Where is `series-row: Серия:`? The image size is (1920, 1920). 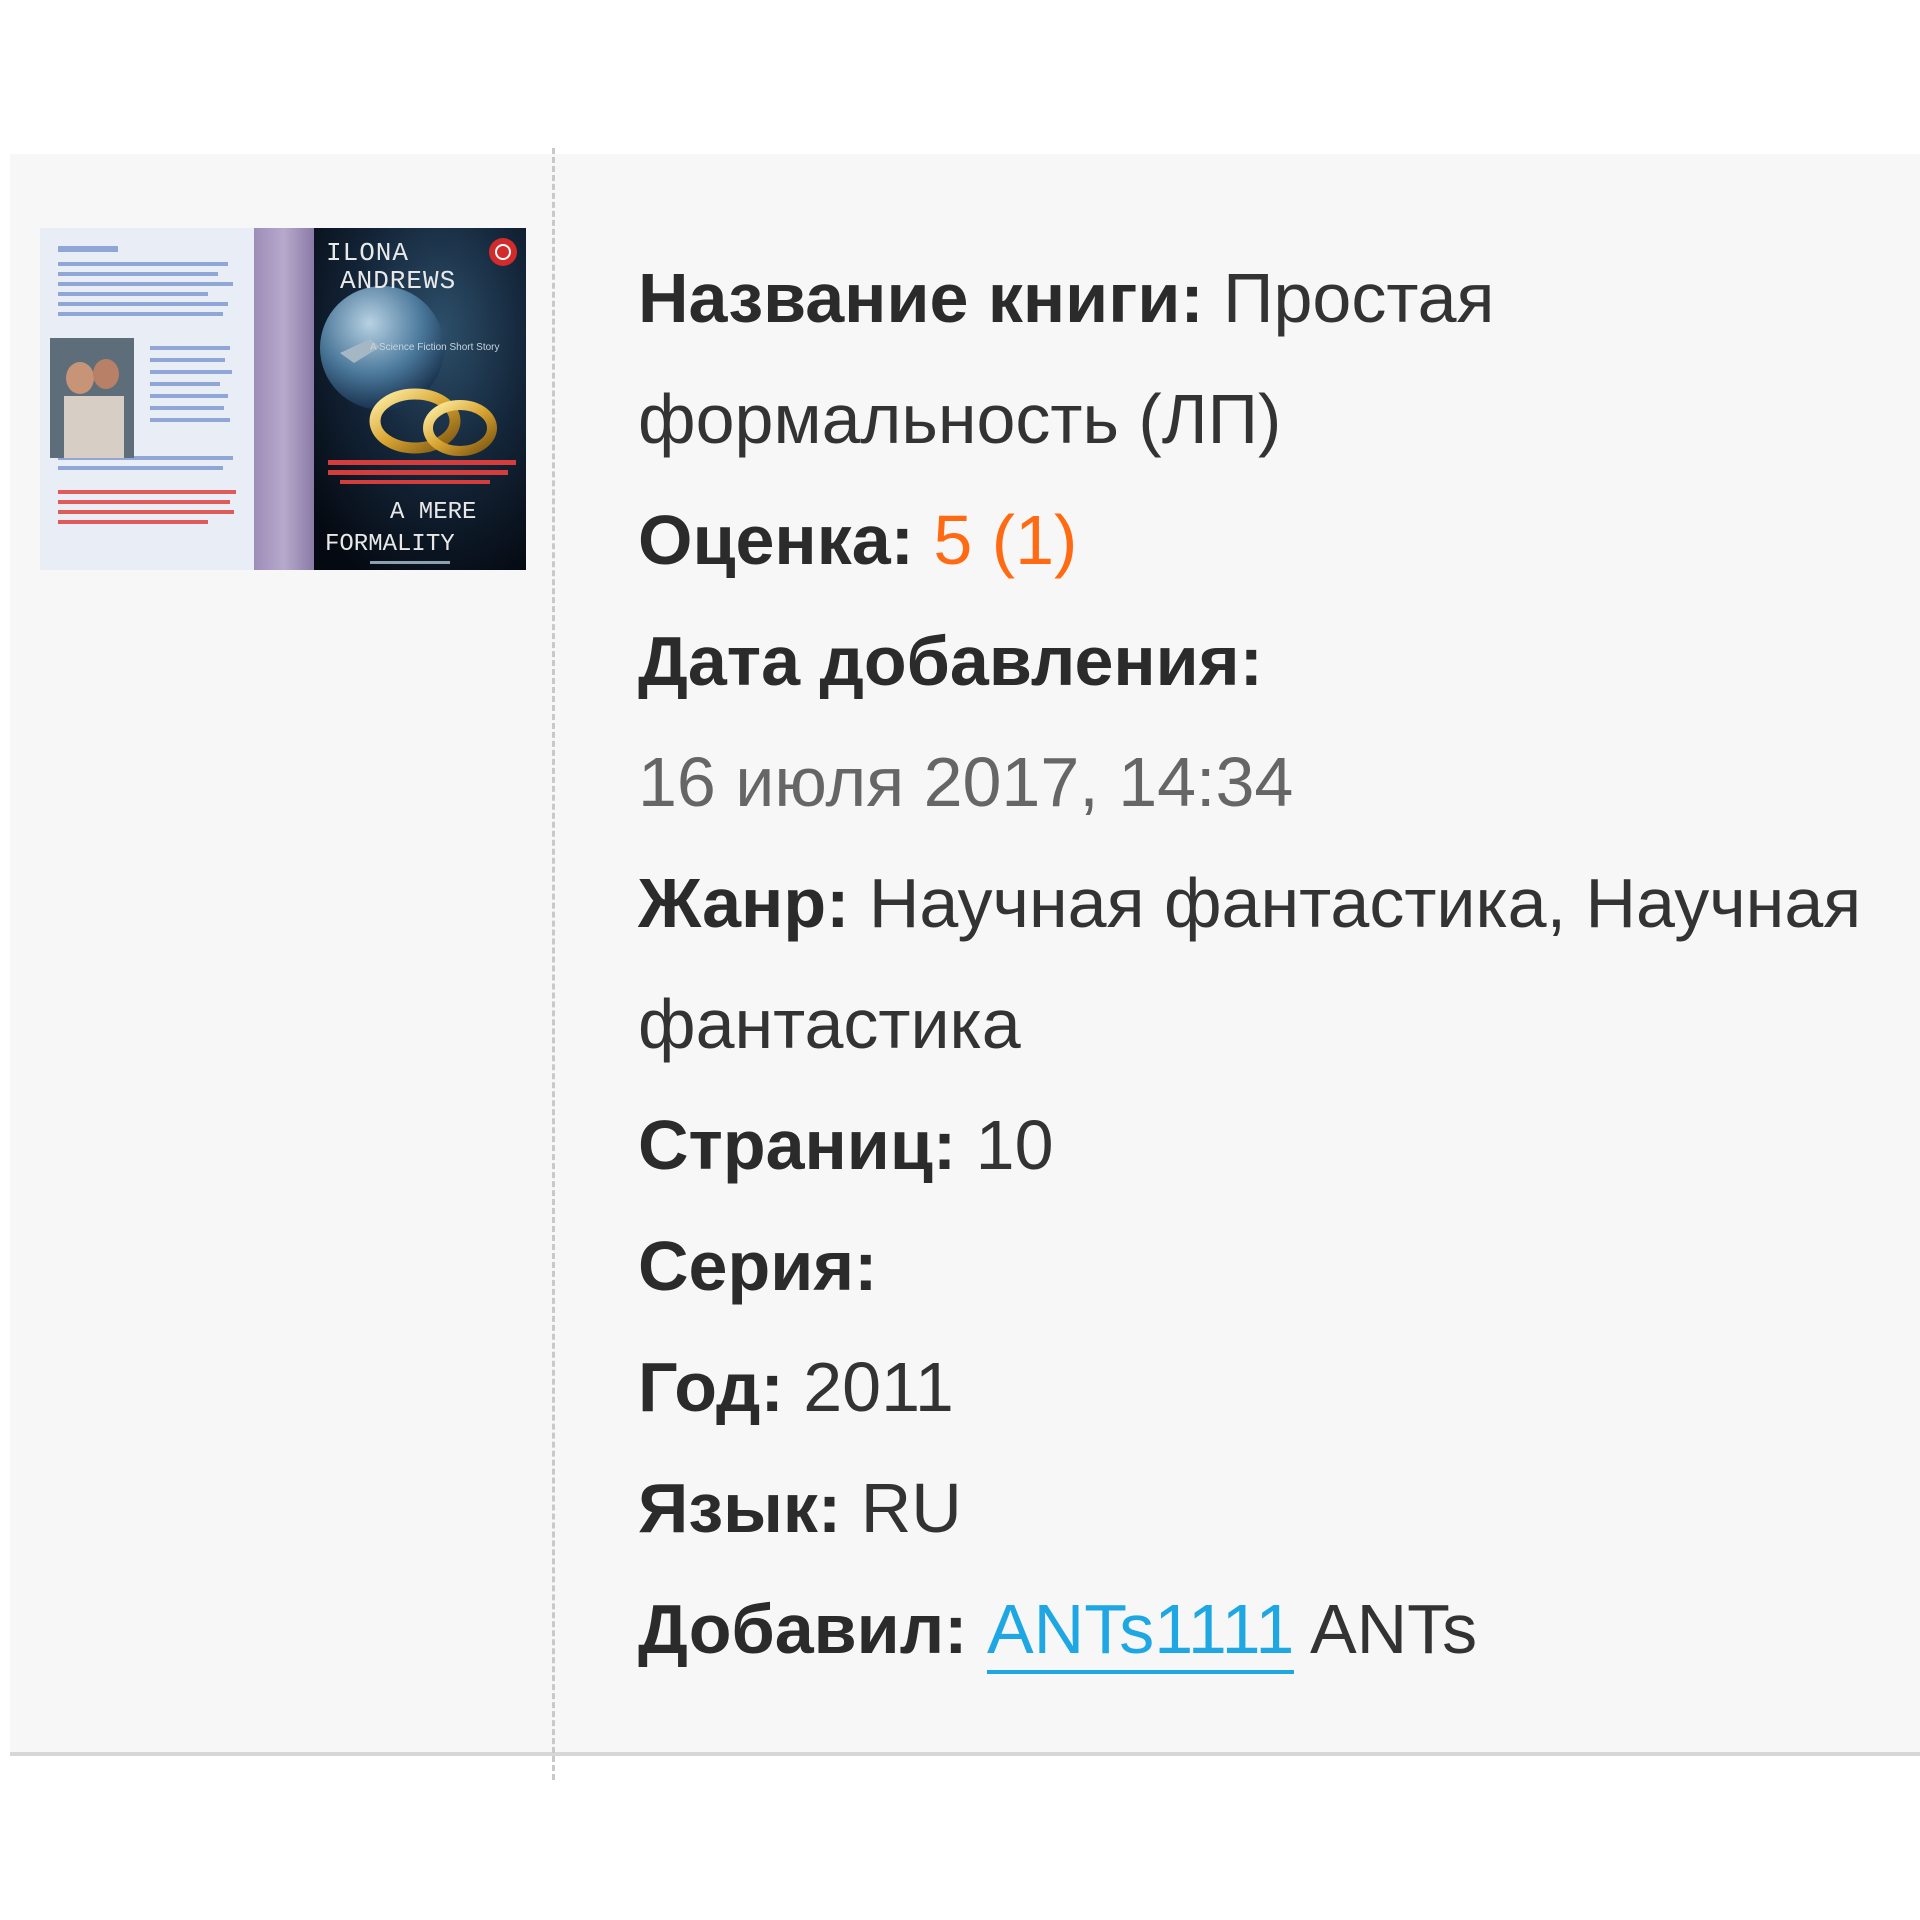 series-row: Серия: is located at coordinates (1253, 1266).